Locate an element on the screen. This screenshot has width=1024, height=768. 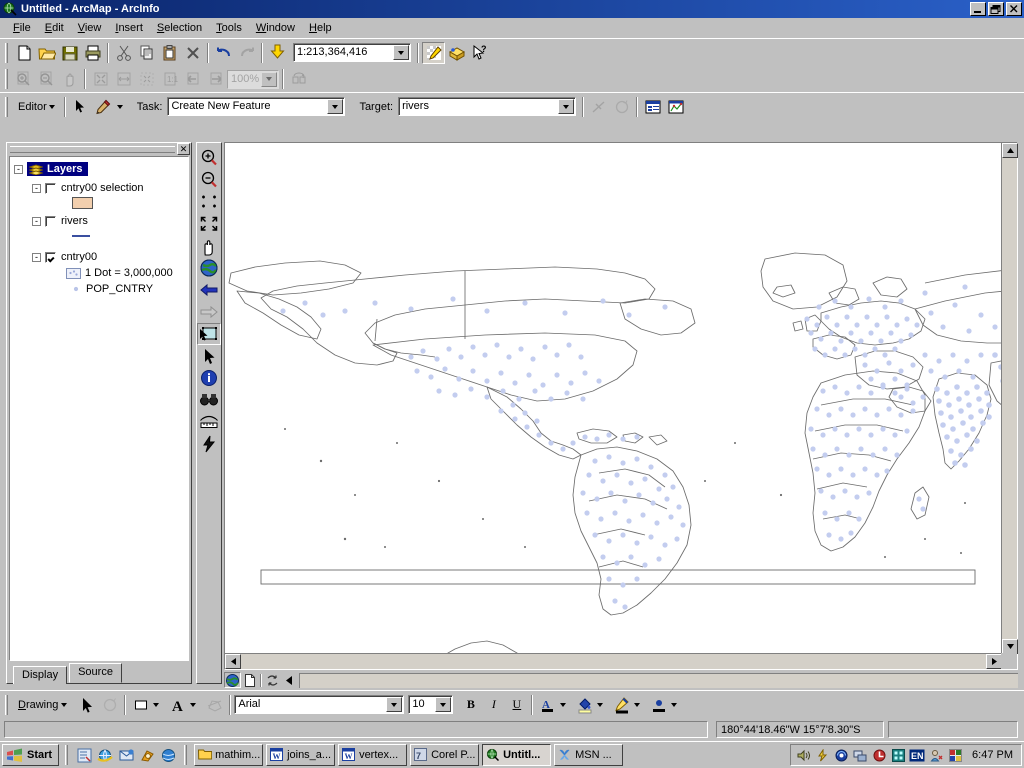
close-button is located at coordinates (1014, 9).